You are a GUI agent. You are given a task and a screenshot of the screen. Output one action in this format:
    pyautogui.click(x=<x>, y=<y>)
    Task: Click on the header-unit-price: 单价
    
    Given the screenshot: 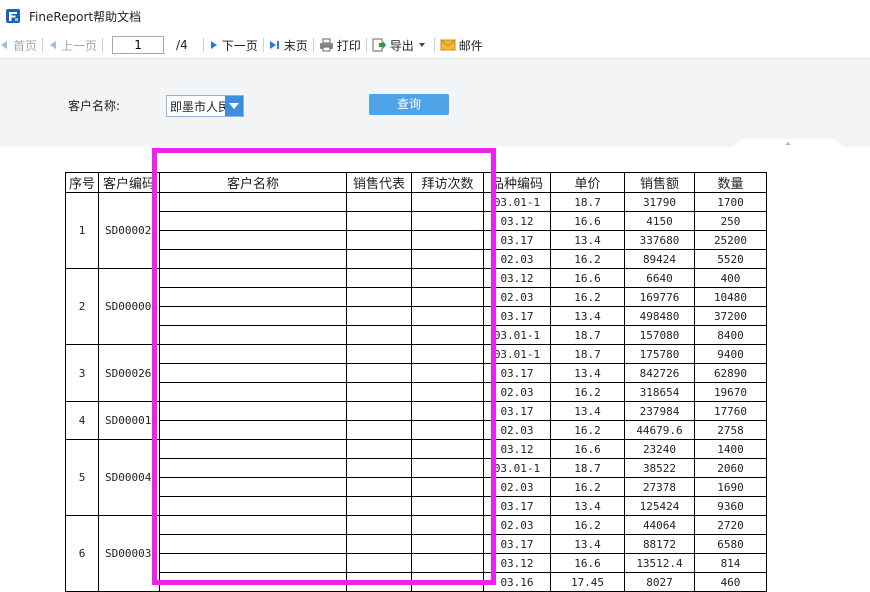 What is the action you would take?
    pyautogui.click(x=587, y=182)
    